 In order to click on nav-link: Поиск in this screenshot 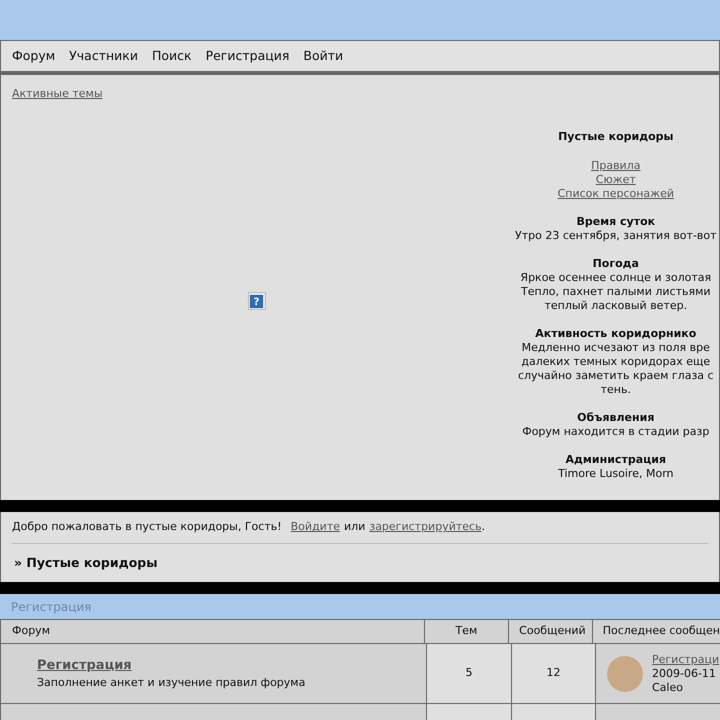, I will do `click(172, 56)`.